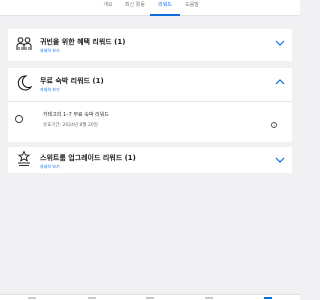 The width and height of the screenshot is (320, 300). Describe the element at coordinates (24, 158) in the screenshot. I see `star-stack-icon` at that location.